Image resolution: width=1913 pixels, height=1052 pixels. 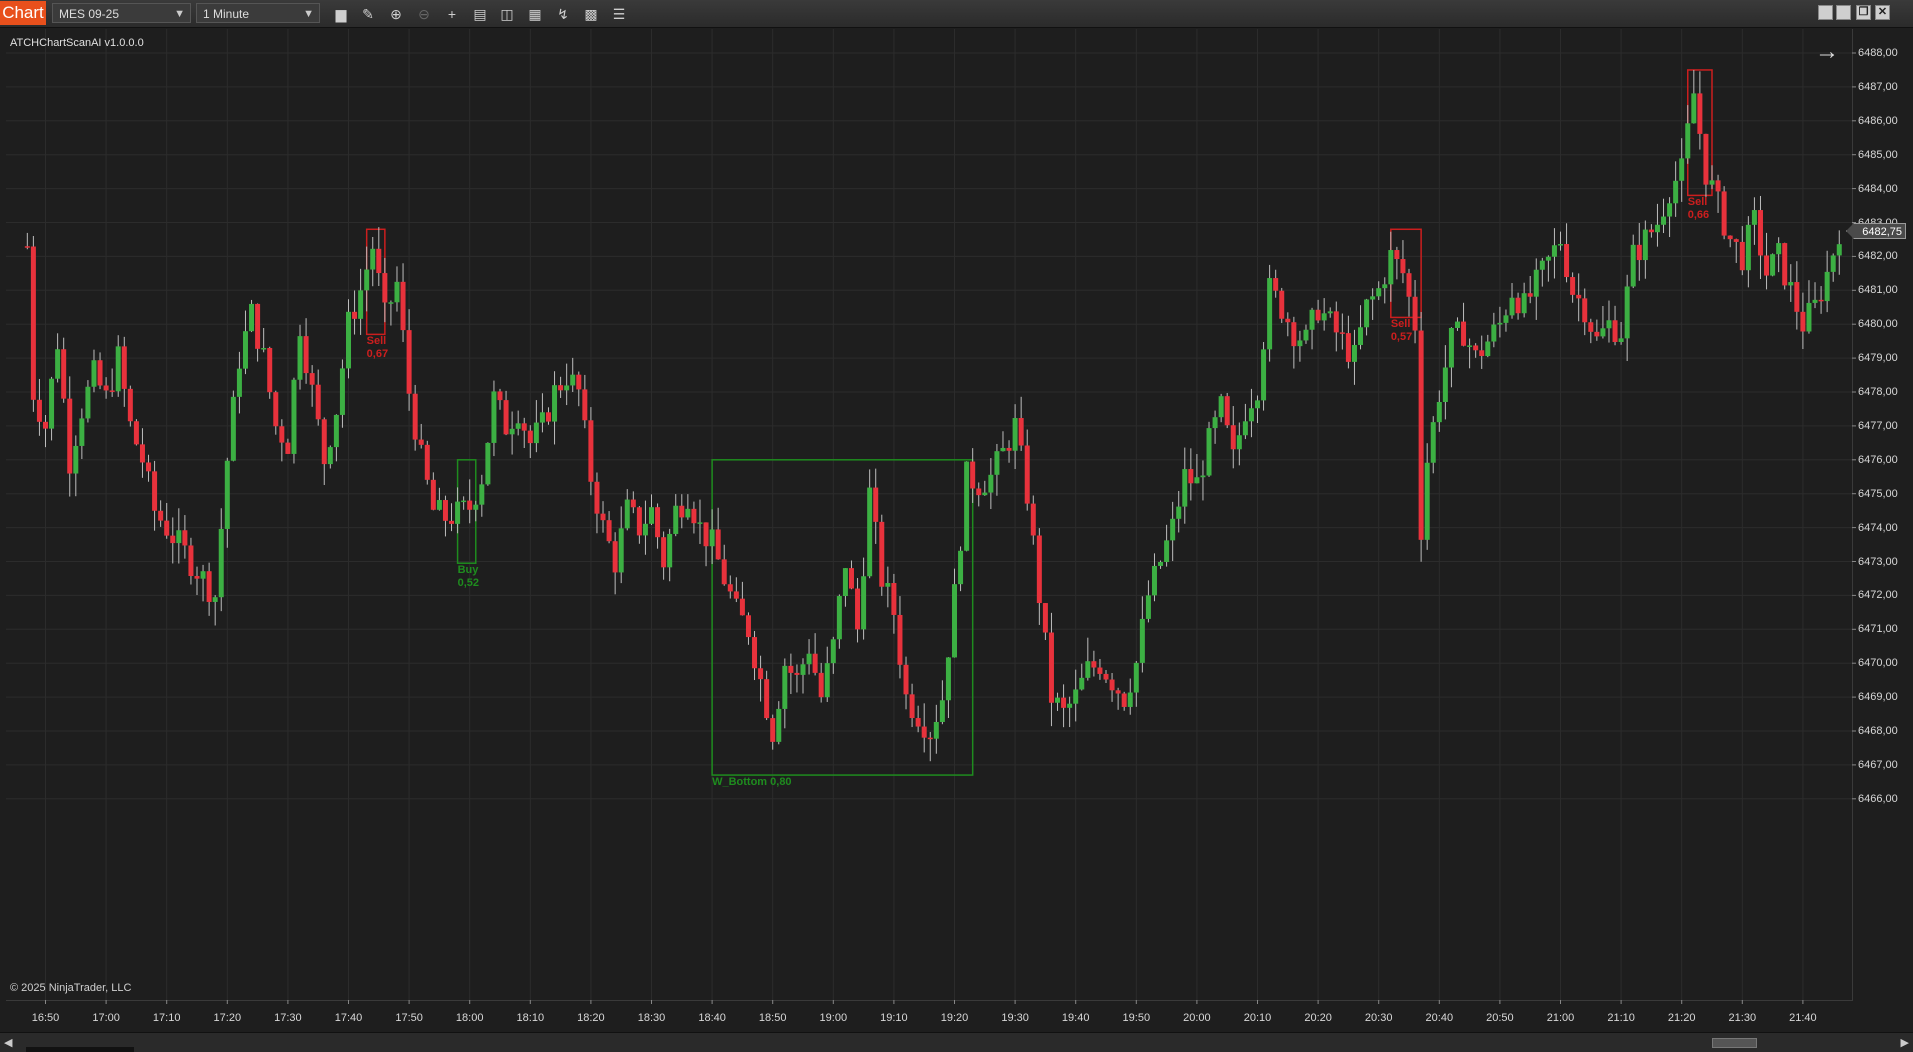 What do you see at coordinates (8, 1042) in the screenshot?
I see `scroll-left-icon: ◀` at bounding box center [8, 1042].